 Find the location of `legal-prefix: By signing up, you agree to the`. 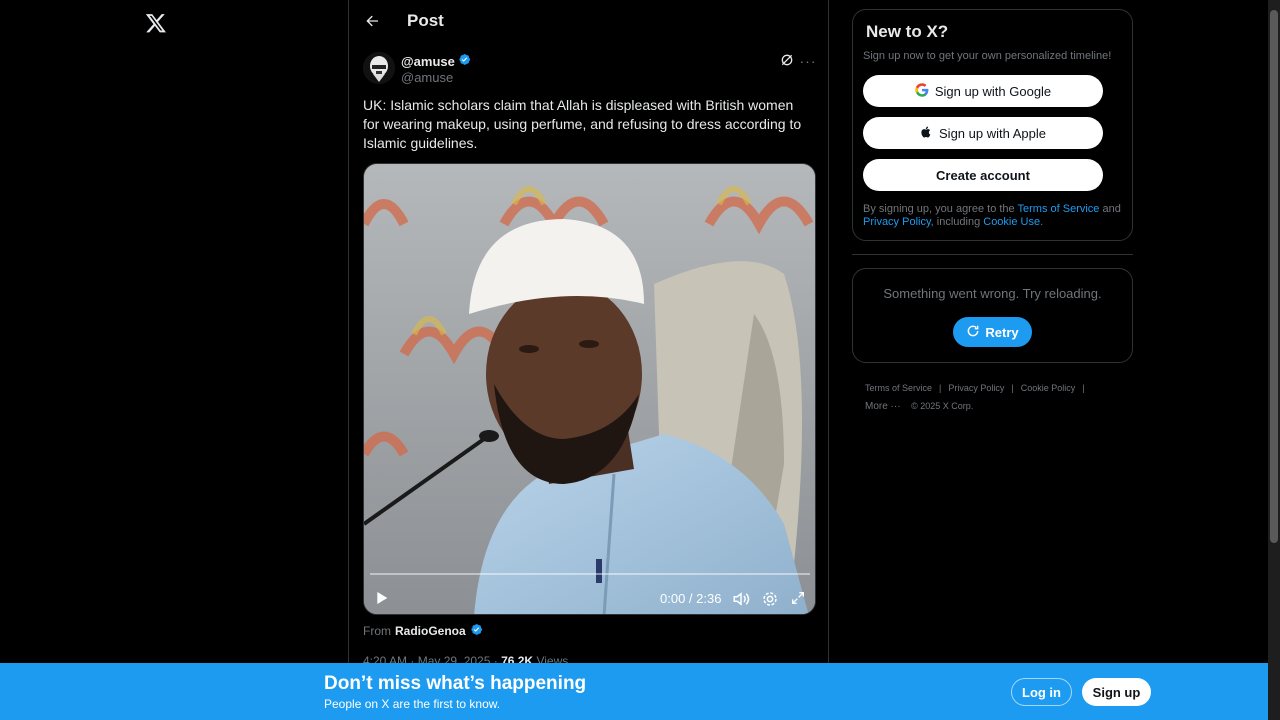

legal-prefix: By signing up, you agree to the is located at coordinates (940, 209).